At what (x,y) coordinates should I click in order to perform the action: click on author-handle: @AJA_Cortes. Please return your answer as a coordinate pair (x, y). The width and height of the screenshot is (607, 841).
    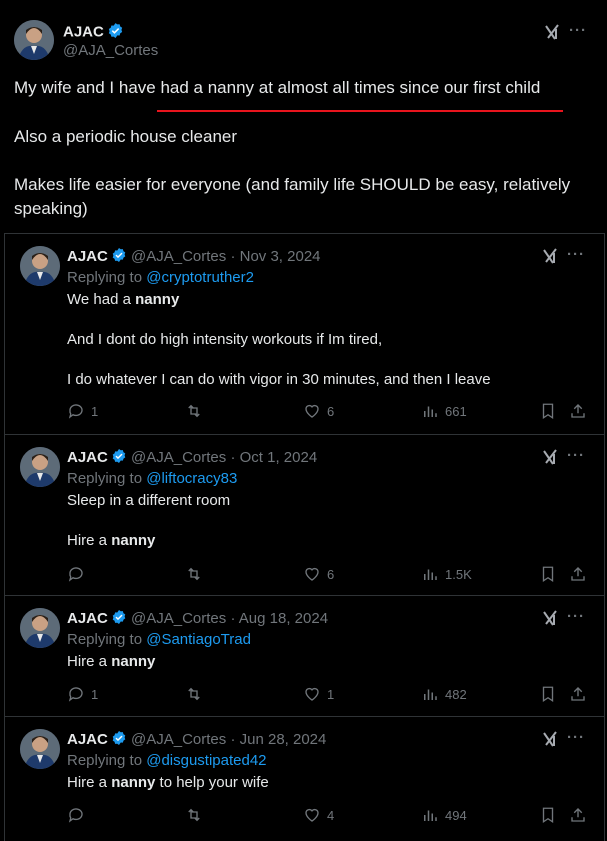
    Looking at the image, I should click on (110, 50).